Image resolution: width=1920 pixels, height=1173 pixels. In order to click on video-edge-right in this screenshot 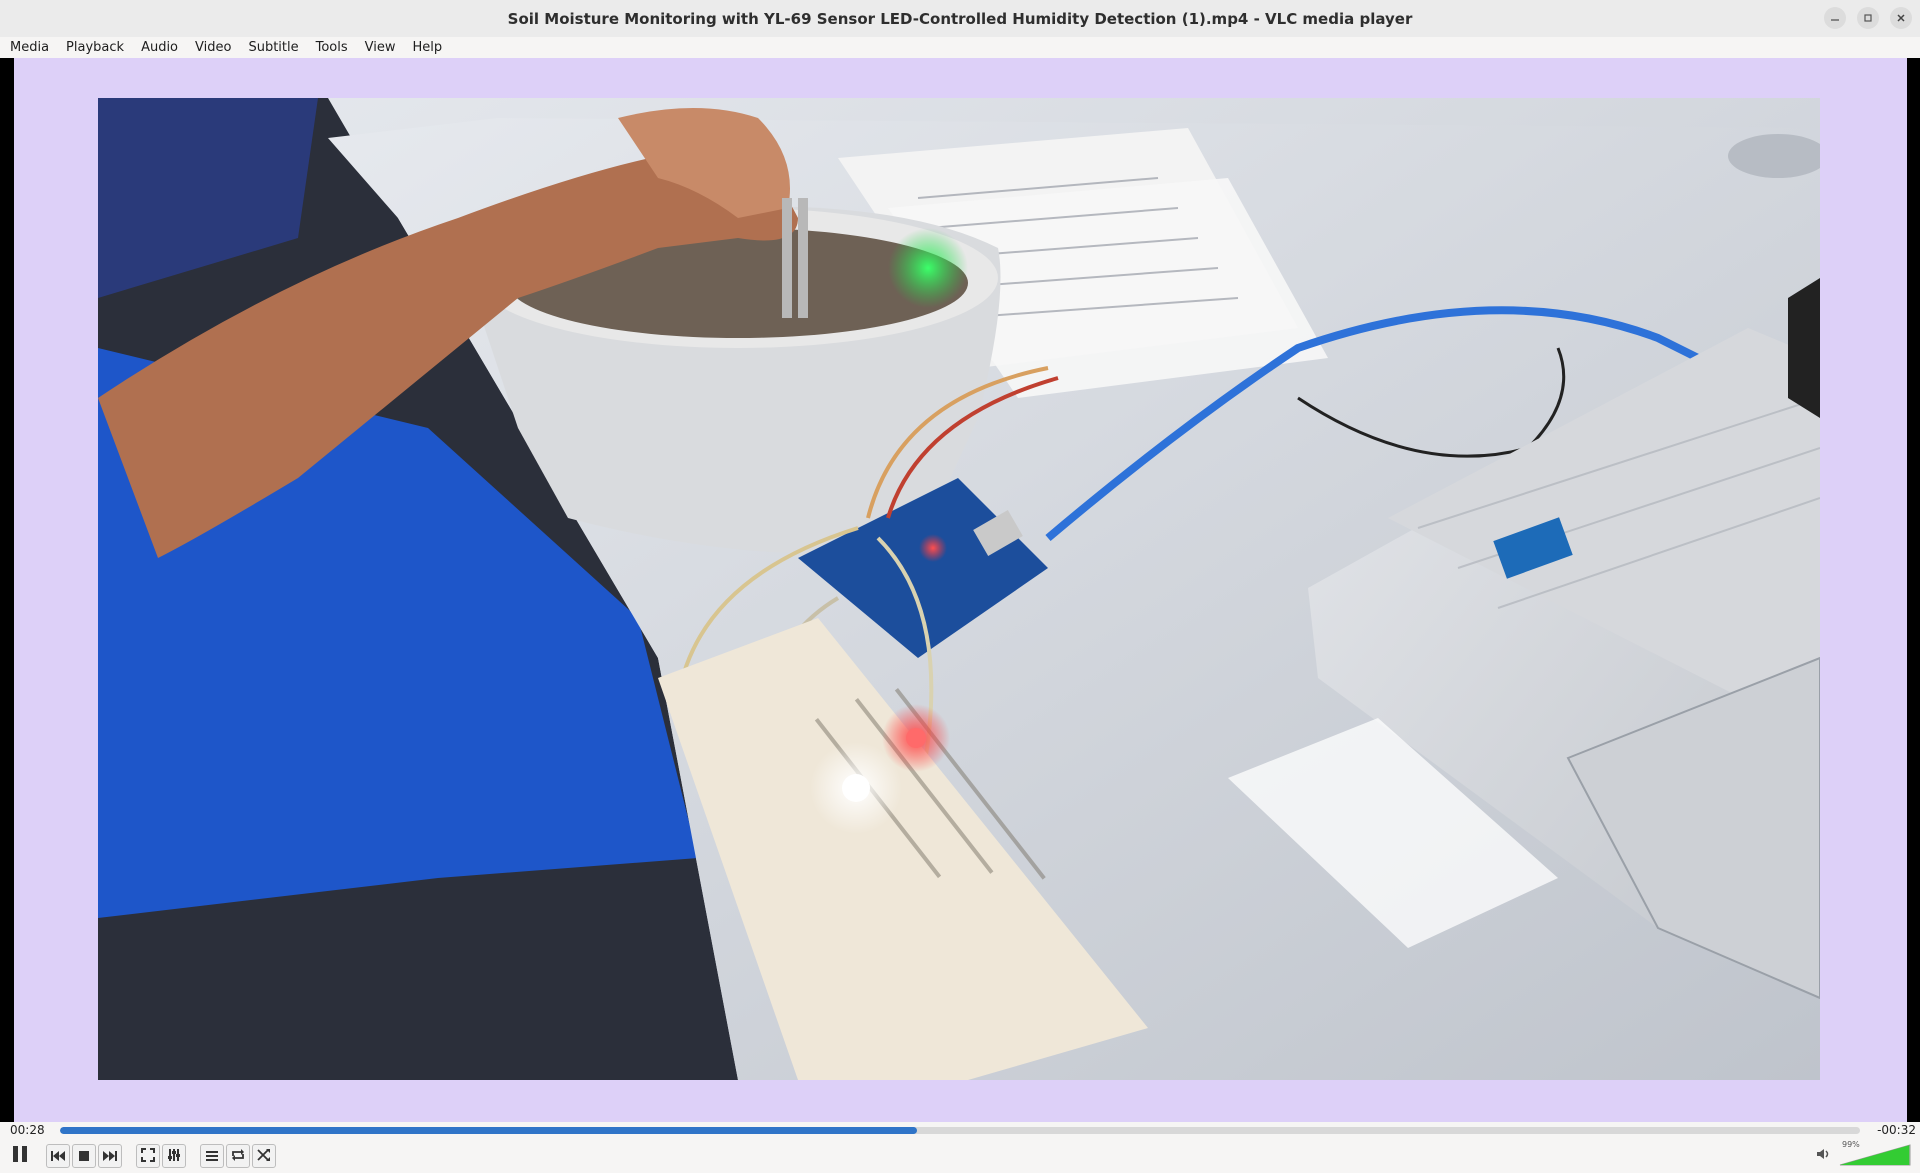, I will do `click(1913, 590)`.